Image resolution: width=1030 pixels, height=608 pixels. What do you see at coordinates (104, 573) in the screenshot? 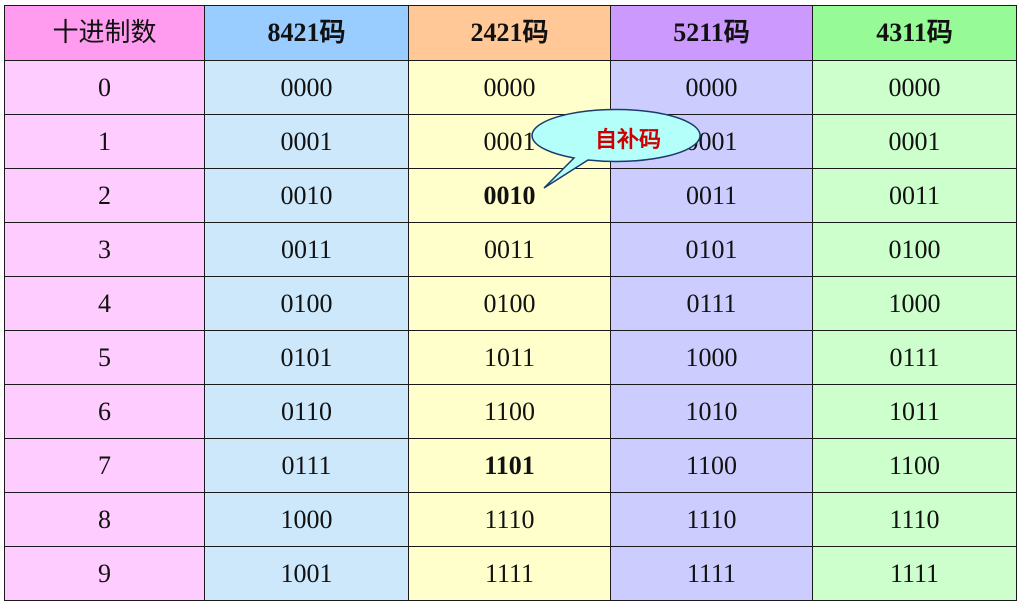
I see `cell-decimal: 9` at bounding box center [104, 573].